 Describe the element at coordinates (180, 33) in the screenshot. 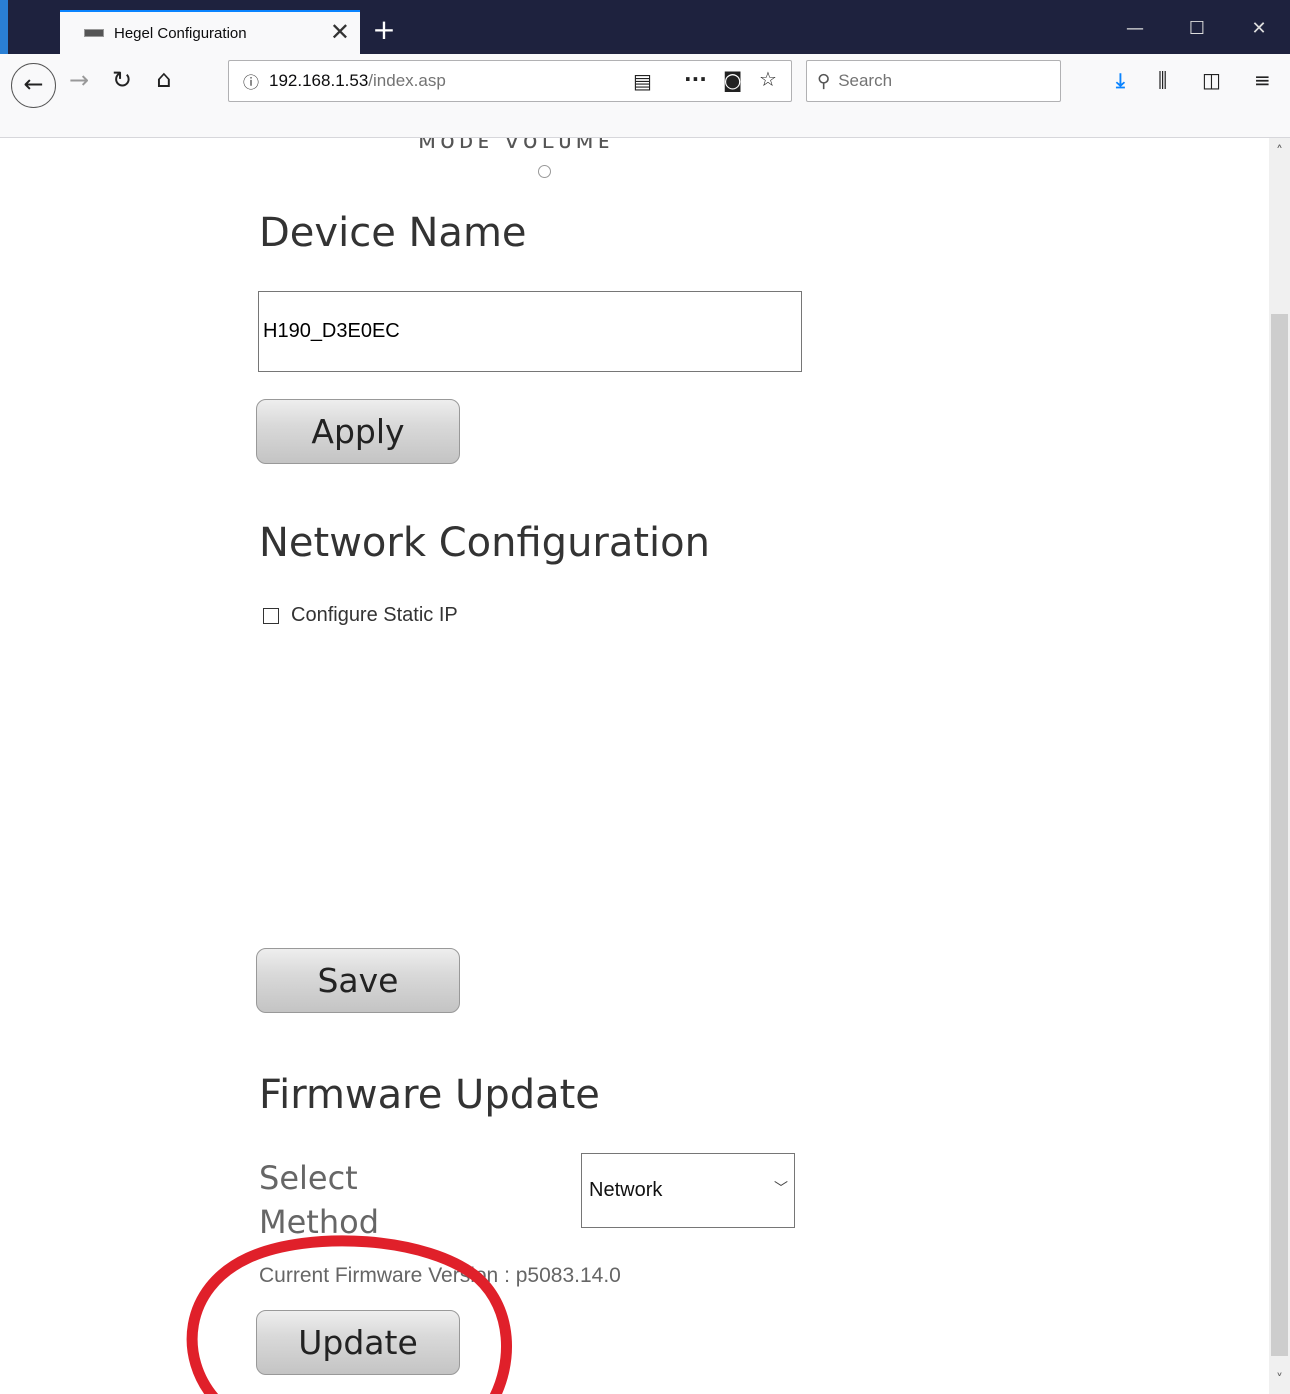

I see `tab-title: Hegel Configuration` at that location.